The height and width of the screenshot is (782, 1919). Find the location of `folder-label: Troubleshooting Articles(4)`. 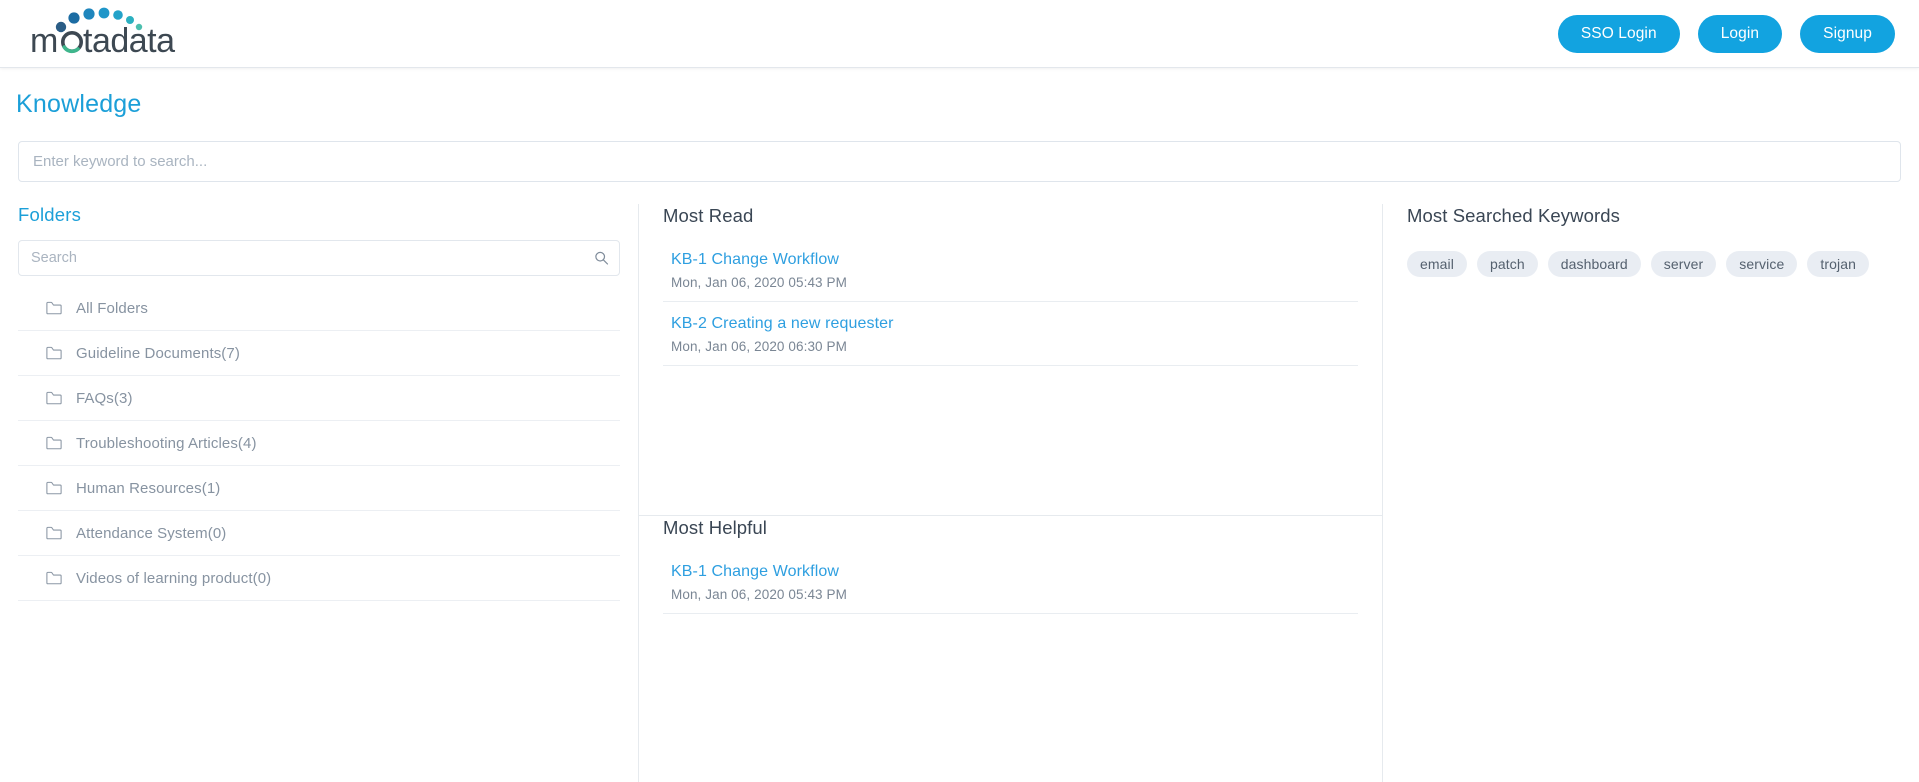

folder-label: Troubleshooting Articles(4) is located at coordinates (166, 443).